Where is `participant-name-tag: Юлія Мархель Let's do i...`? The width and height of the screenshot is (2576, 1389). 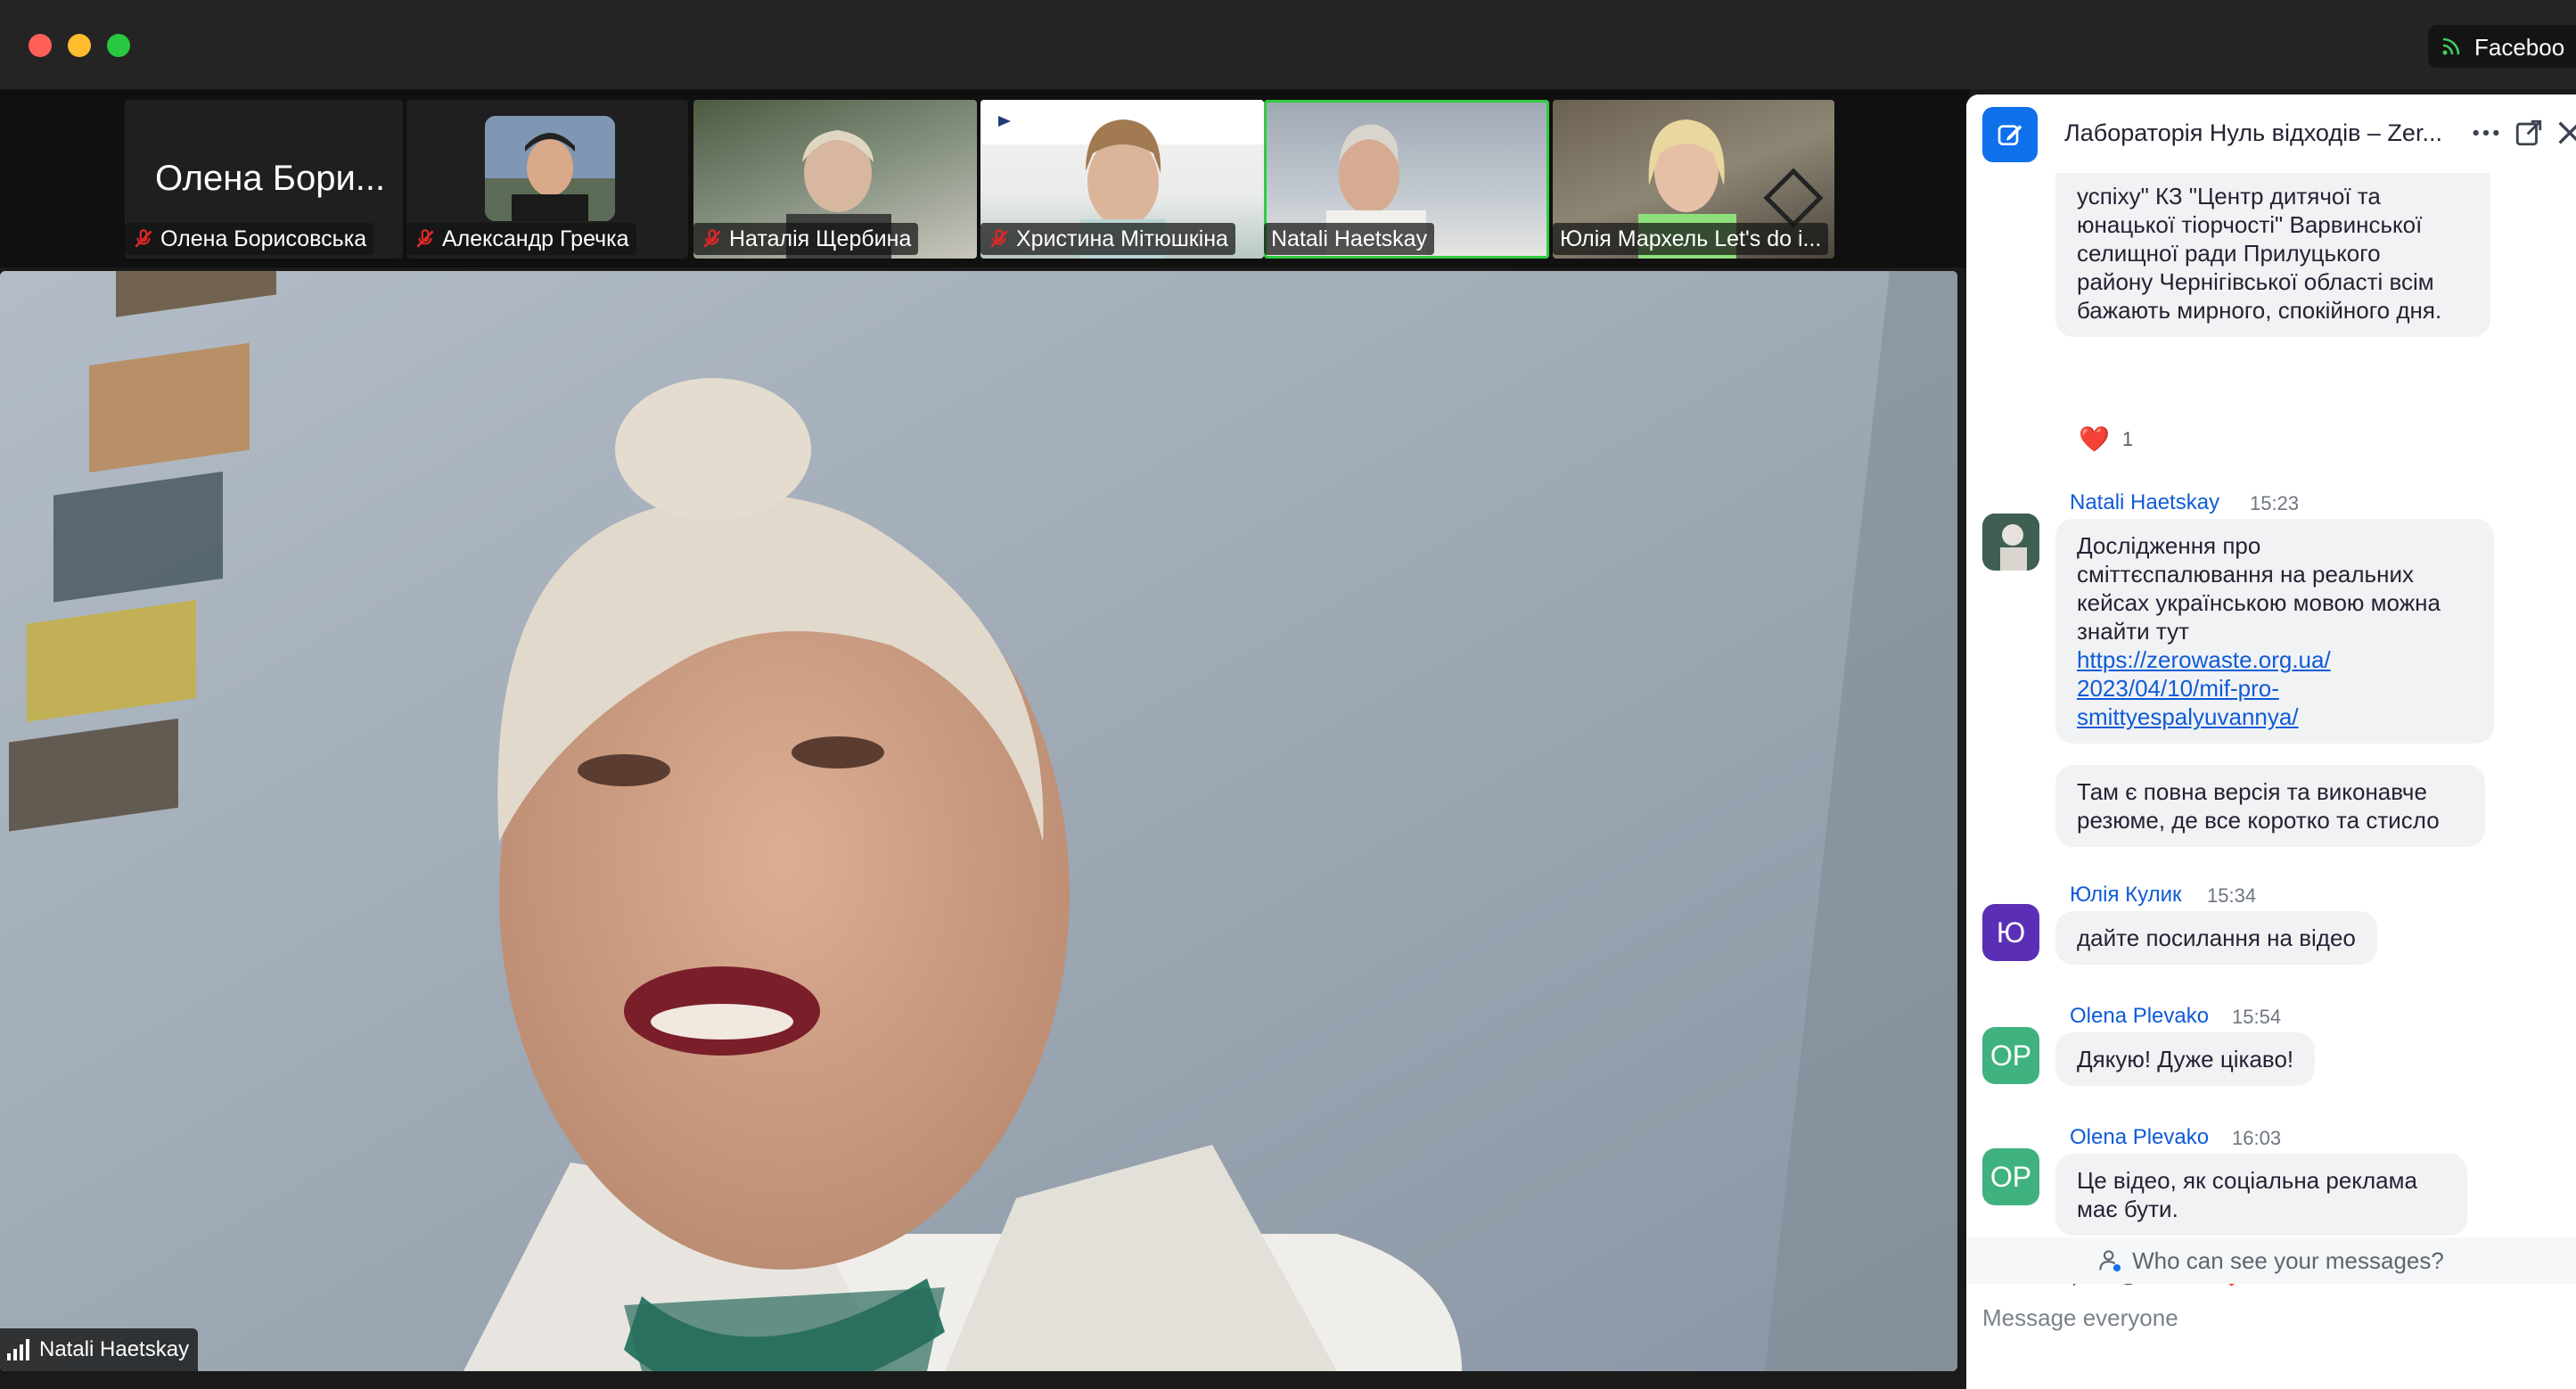
participant-name-tag: Юлія Мархель Let's do i... is located at coordinates (1691, 239).